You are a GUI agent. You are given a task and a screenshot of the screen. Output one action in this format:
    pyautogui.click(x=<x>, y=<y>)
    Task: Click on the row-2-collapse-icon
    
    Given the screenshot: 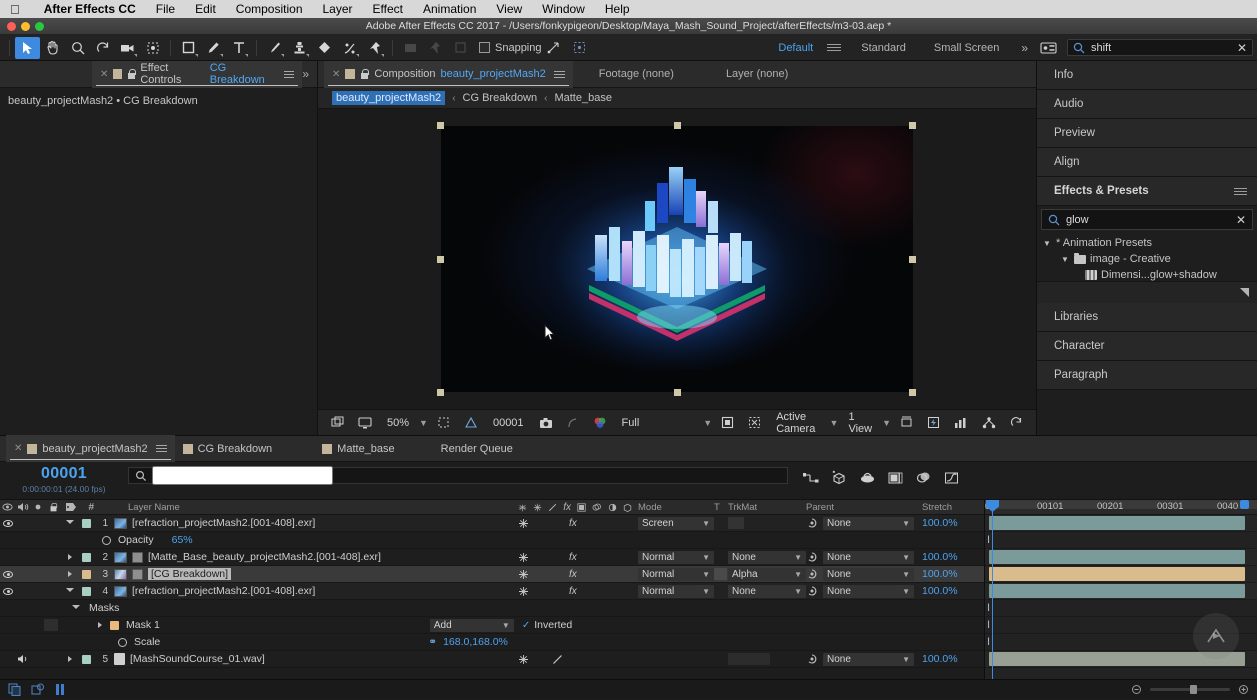 What is the action you would take?
    pyautogui.click(x=523, y=557)
    